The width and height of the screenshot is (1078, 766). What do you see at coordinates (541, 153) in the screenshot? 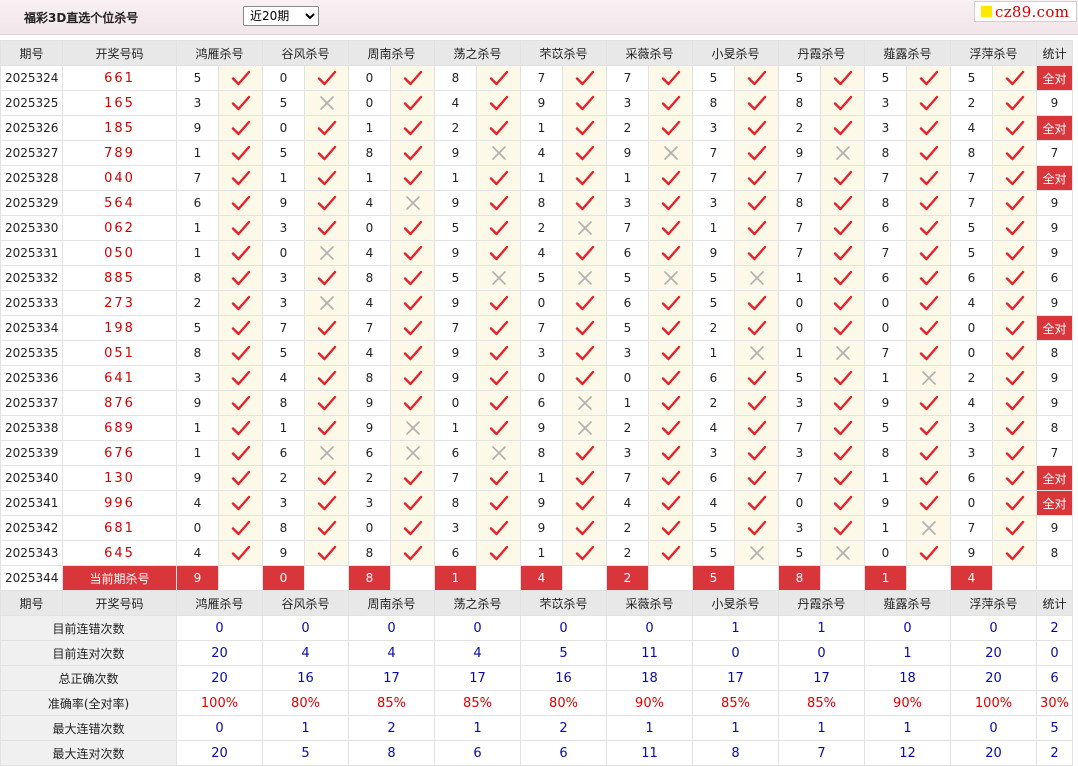
I see `kill-number: 4` at bounding box center [541, 153].